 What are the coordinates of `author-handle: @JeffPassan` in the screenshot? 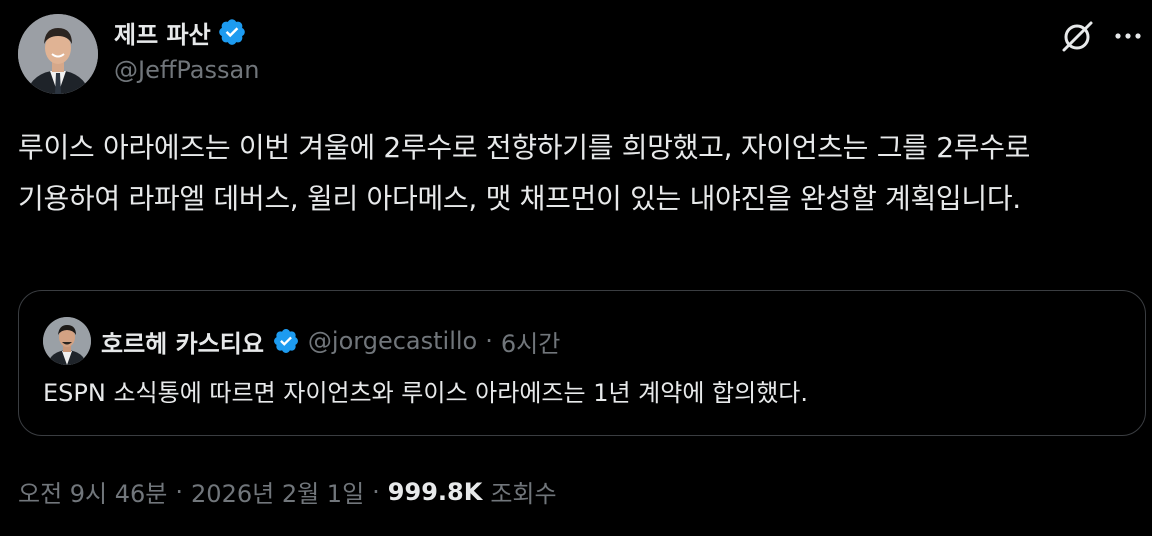 It's located at (186, 70).